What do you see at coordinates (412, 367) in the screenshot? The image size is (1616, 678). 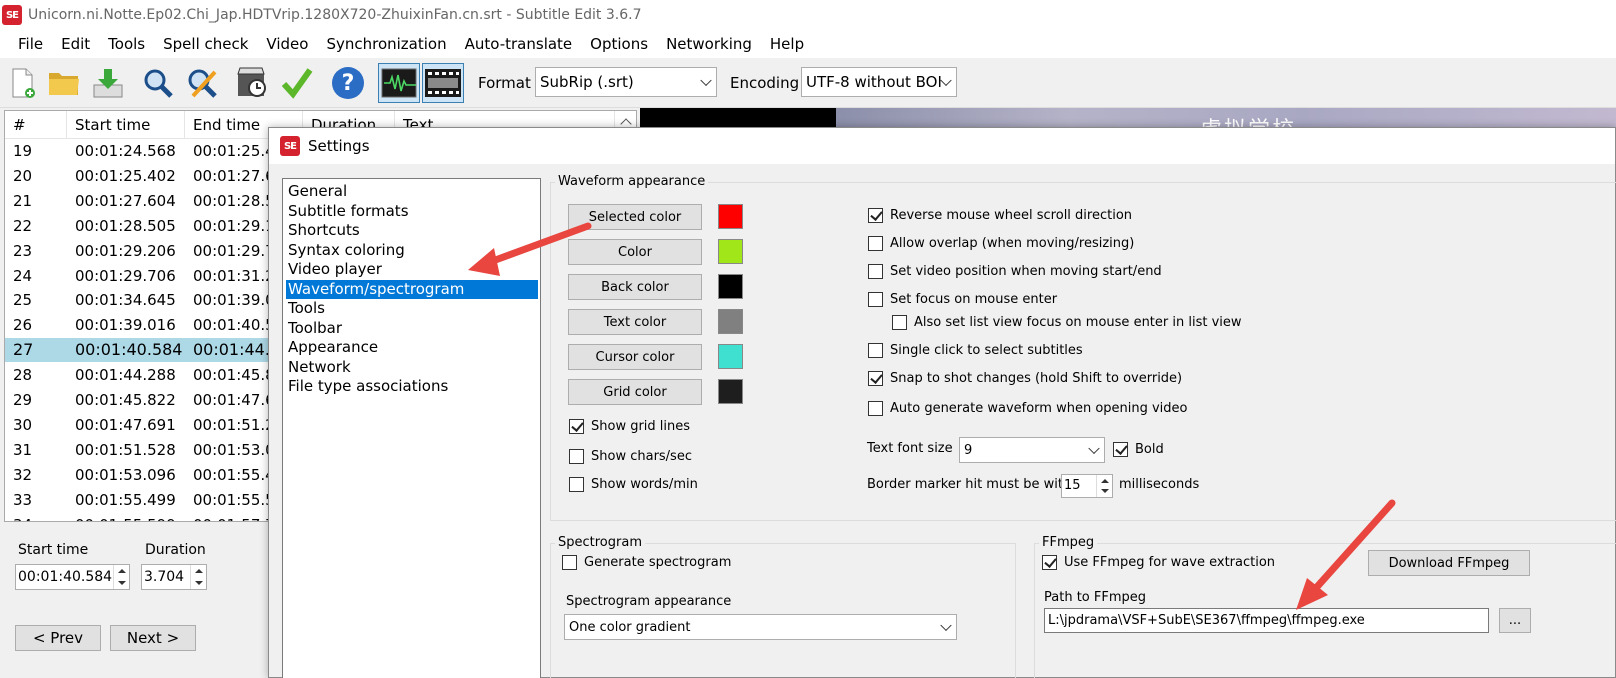 I see `tree-item-network: Network` at bounding box center [412, 367].